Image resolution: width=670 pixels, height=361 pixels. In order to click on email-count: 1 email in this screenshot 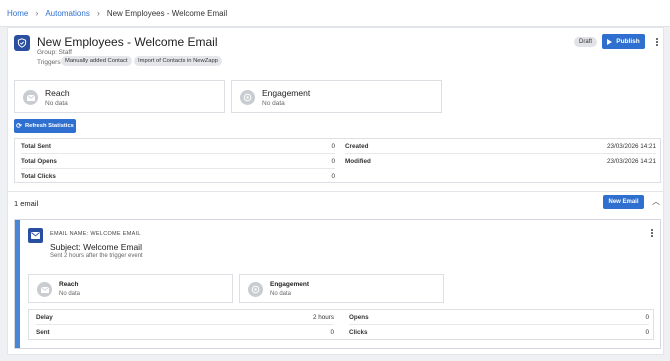, I will do `click(26, 203)`.